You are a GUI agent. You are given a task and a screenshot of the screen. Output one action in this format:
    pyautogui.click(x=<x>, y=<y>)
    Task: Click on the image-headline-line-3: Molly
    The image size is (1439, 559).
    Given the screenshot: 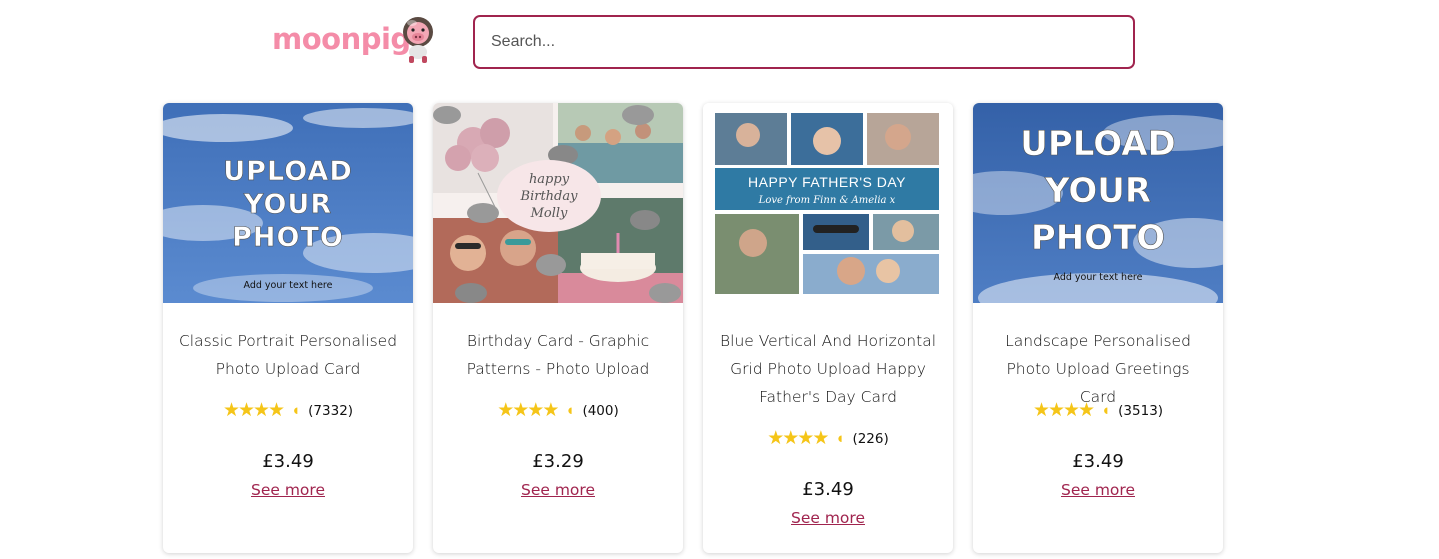 What is the action you would take?
    pyautogui.click(x=549, y=213)
    